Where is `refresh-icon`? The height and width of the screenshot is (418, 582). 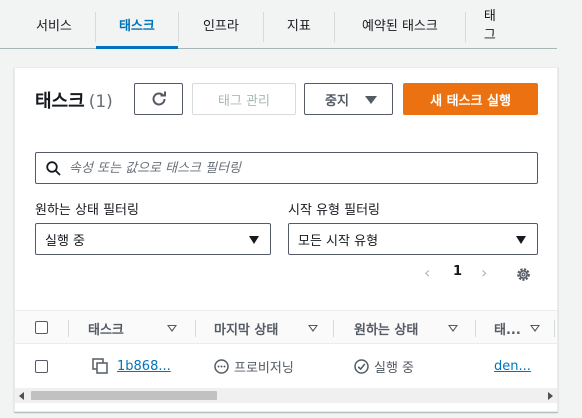
refresh-icon is located at coordinates (159, 98).